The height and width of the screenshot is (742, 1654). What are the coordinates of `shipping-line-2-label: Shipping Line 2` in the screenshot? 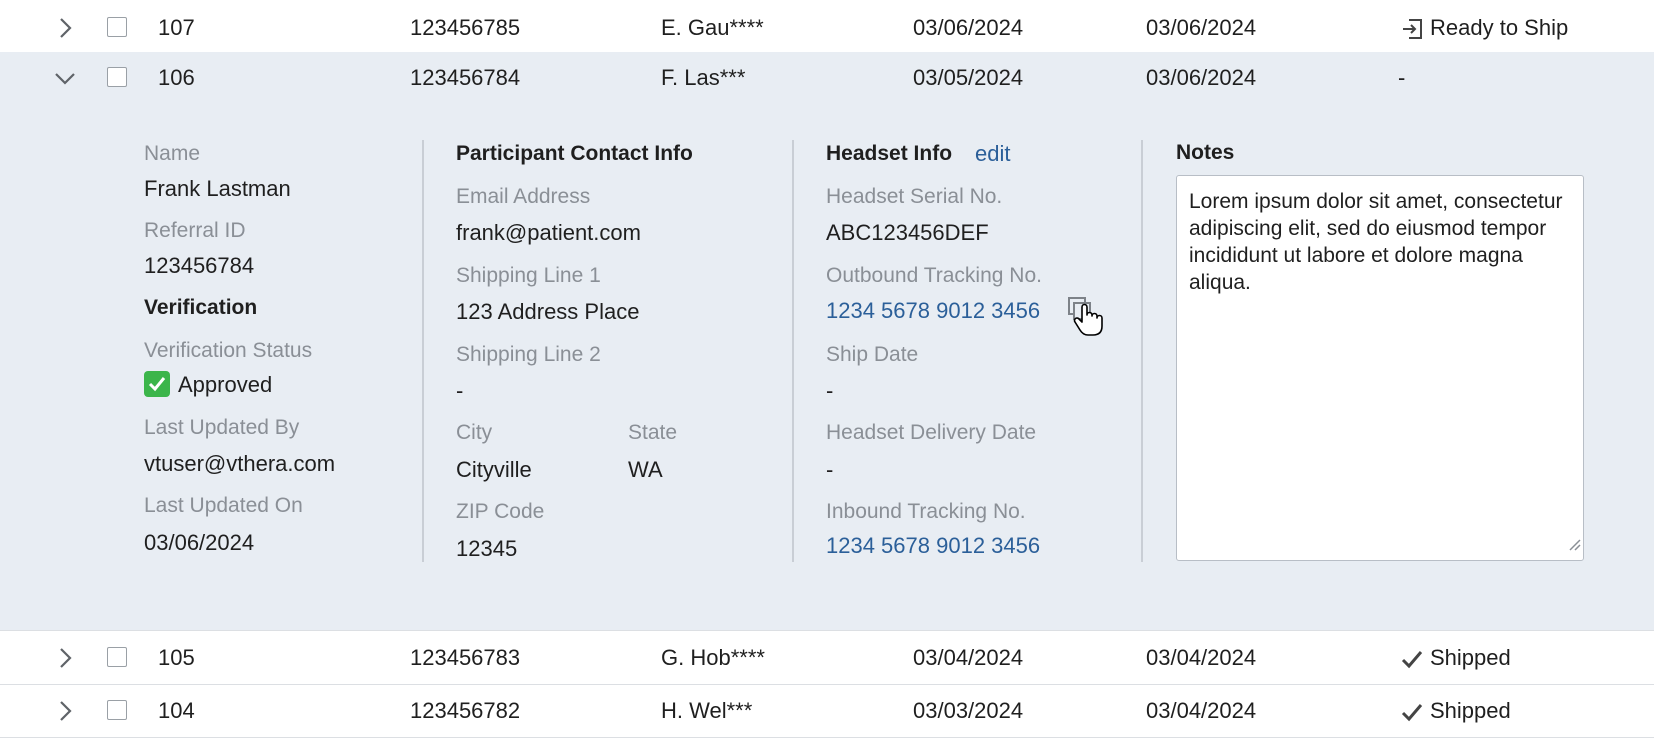 It's located at (528, 354).